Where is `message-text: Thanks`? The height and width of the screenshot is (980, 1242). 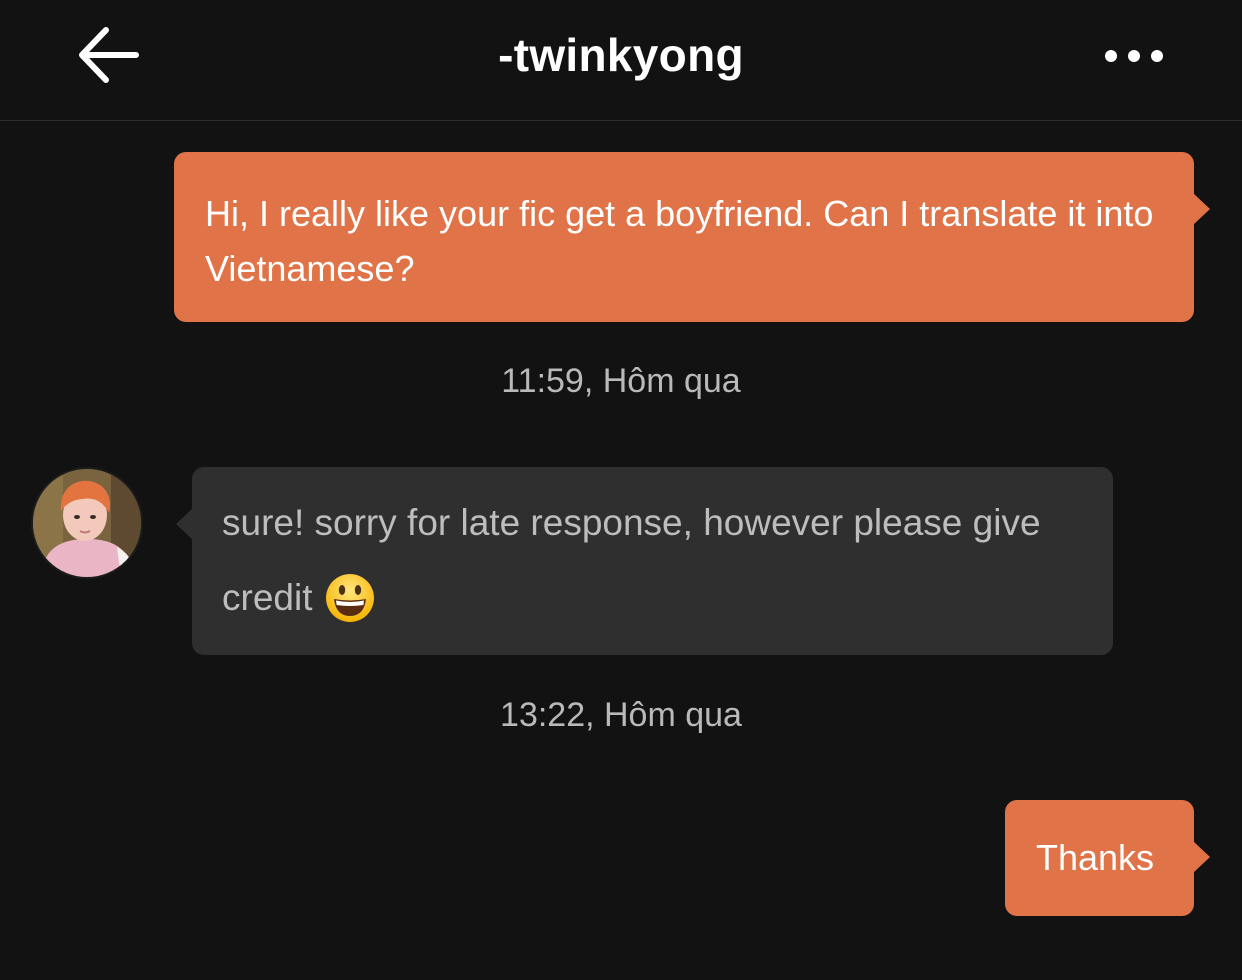
message-text: Thanks is located at coordinates (1095, 857).